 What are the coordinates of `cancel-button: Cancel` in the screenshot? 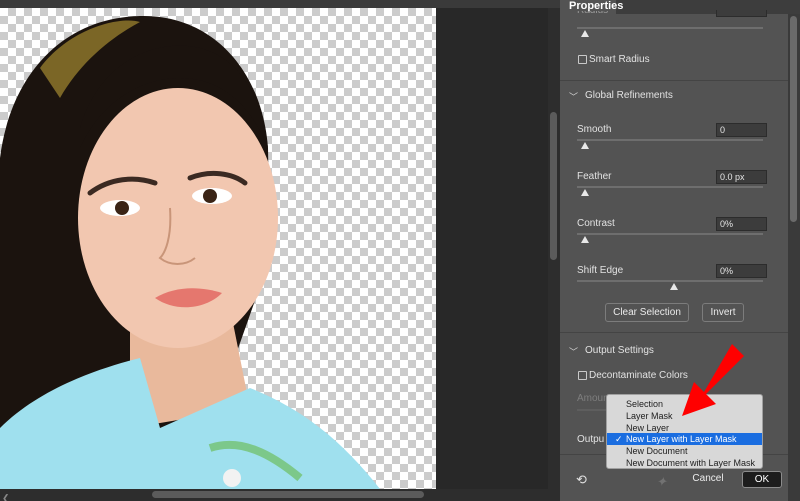 It's located at (708, 478).